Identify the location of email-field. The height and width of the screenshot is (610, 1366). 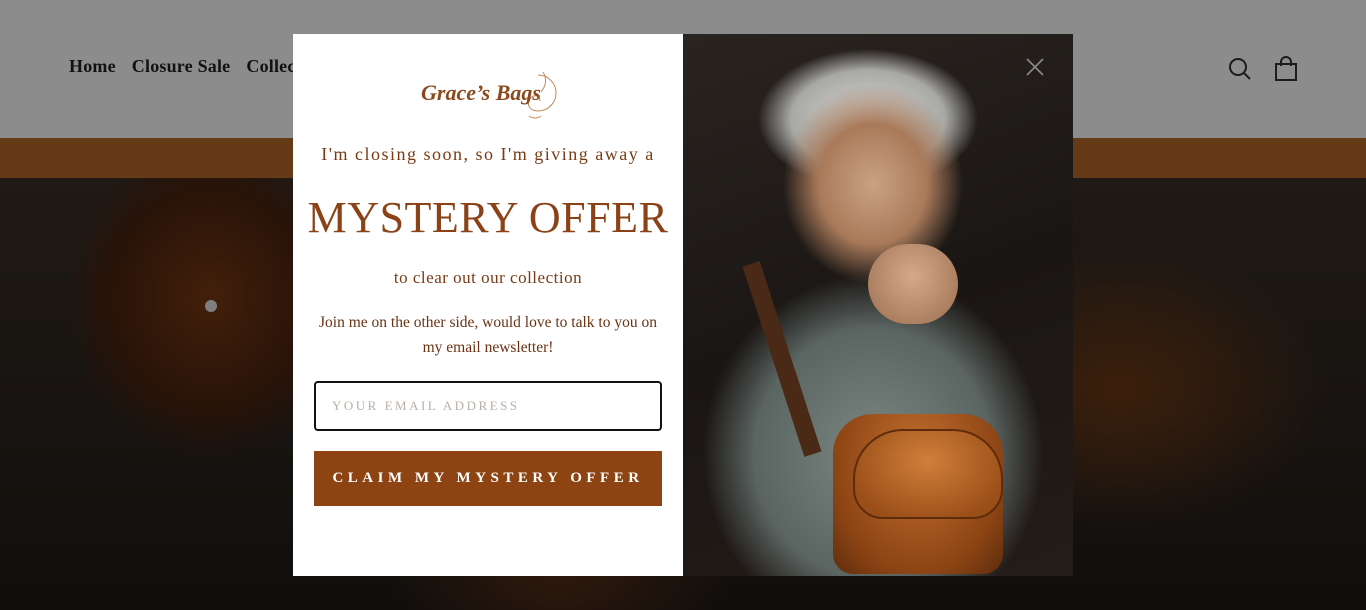
(488, 406).